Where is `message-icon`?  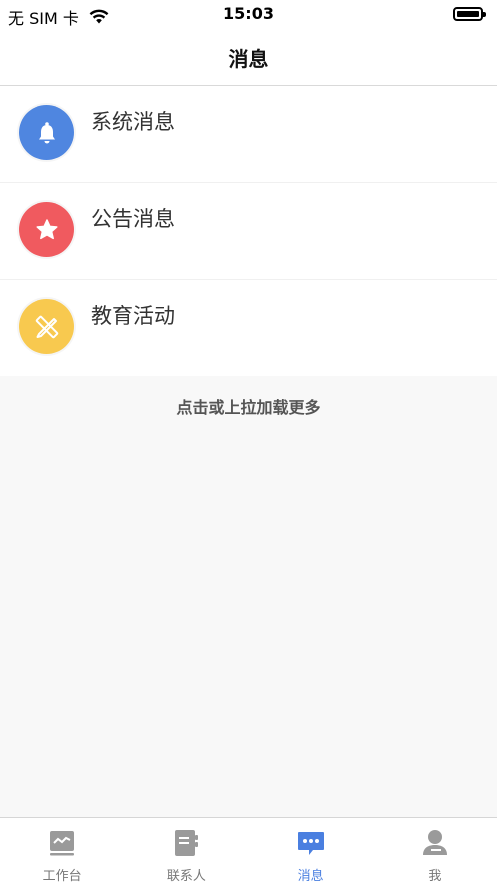 message-icon is located at coordinates (310, 843).